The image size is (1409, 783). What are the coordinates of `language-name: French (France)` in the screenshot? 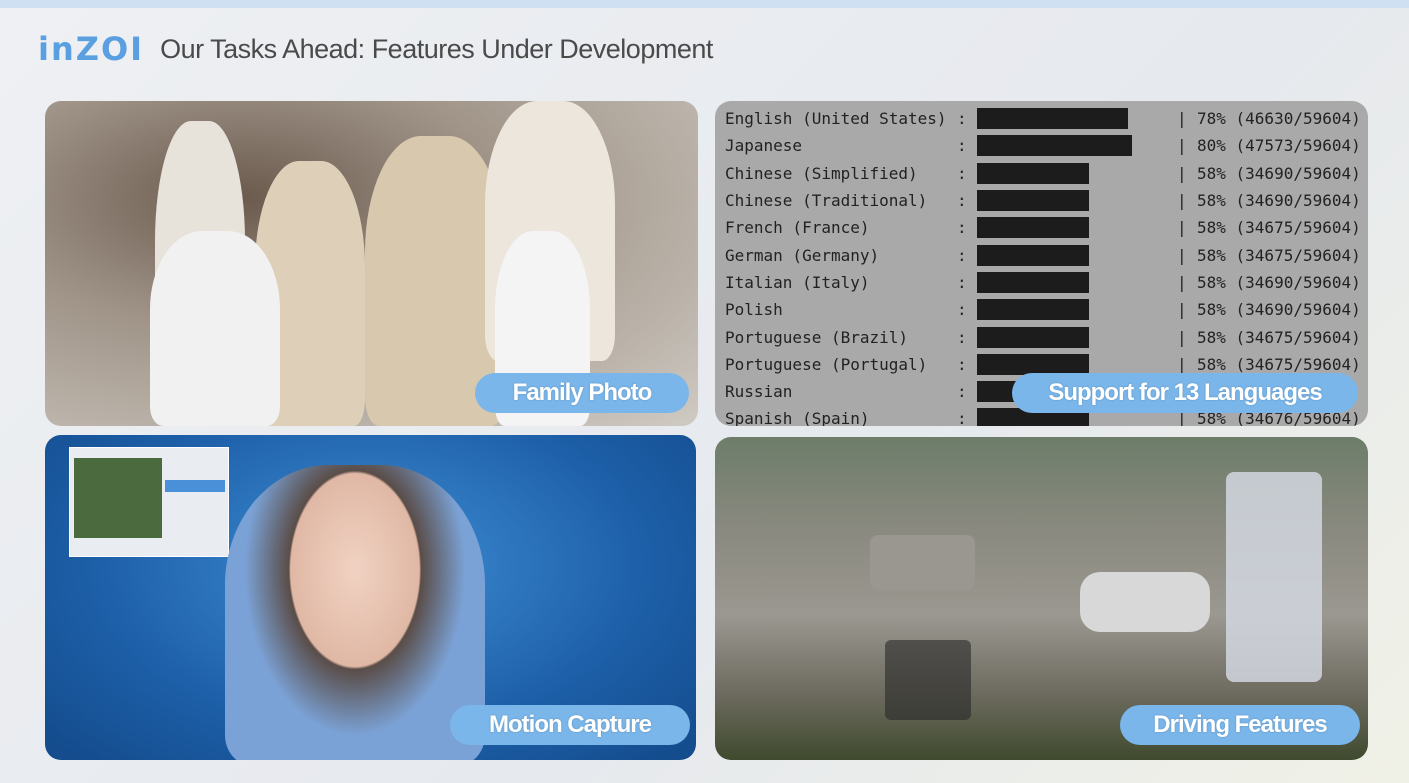 It's located at (797, 228).